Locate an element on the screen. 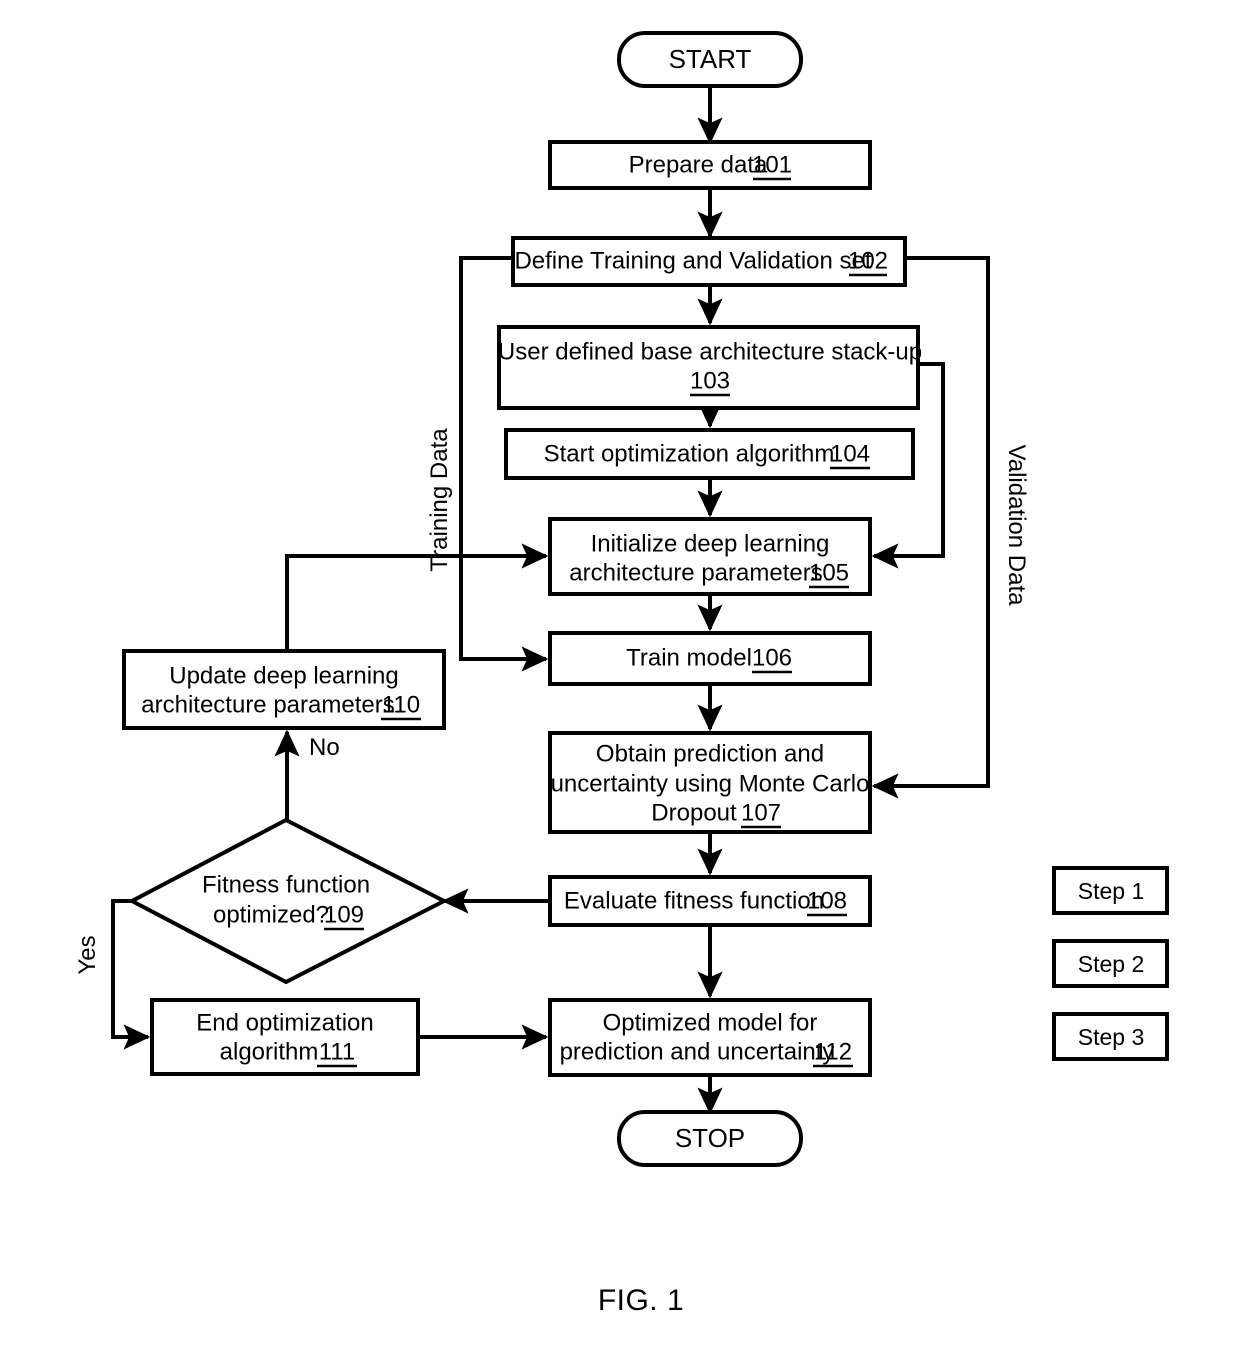 The width and height of the screenshot is (1240, 1356). legend-label-step-1: Step 1 is located at coordinates (1111, 891).